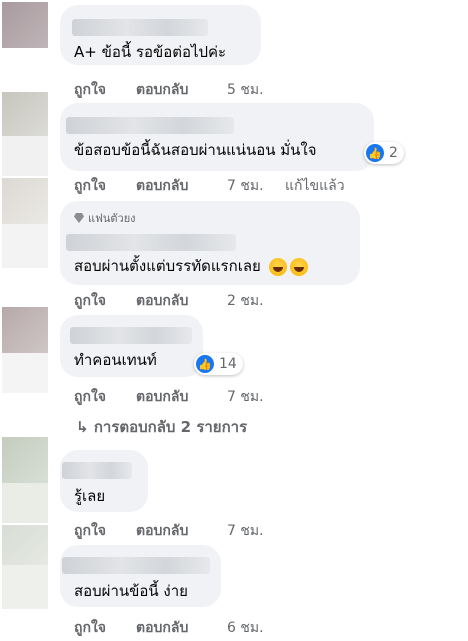 This screenshot has width=468, height=641. Describe the element at coordinates (245, 628) in the screenshot. I see `comment-timestamp: 6 ชม.` at that location.